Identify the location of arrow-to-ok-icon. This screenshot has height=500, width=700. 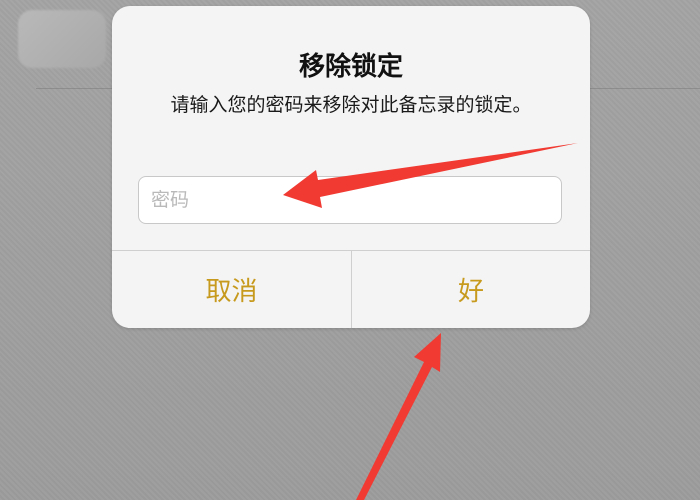
(398, 416).